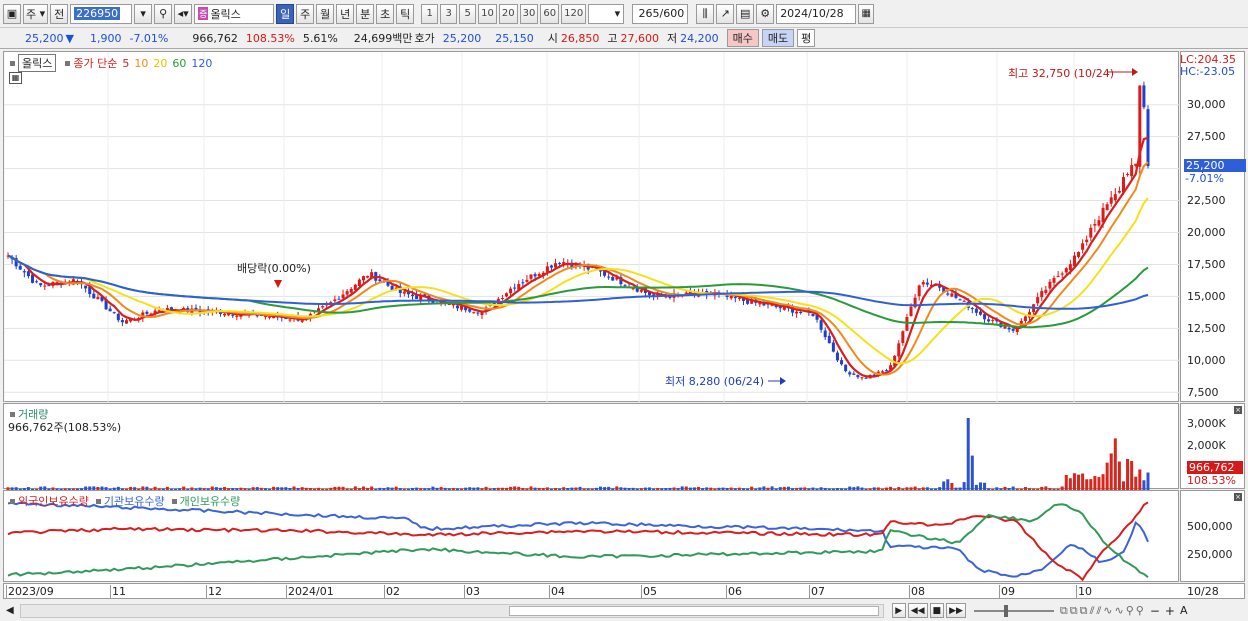  I want to click on speaker-icon: ◂▾, so click(183, 13).